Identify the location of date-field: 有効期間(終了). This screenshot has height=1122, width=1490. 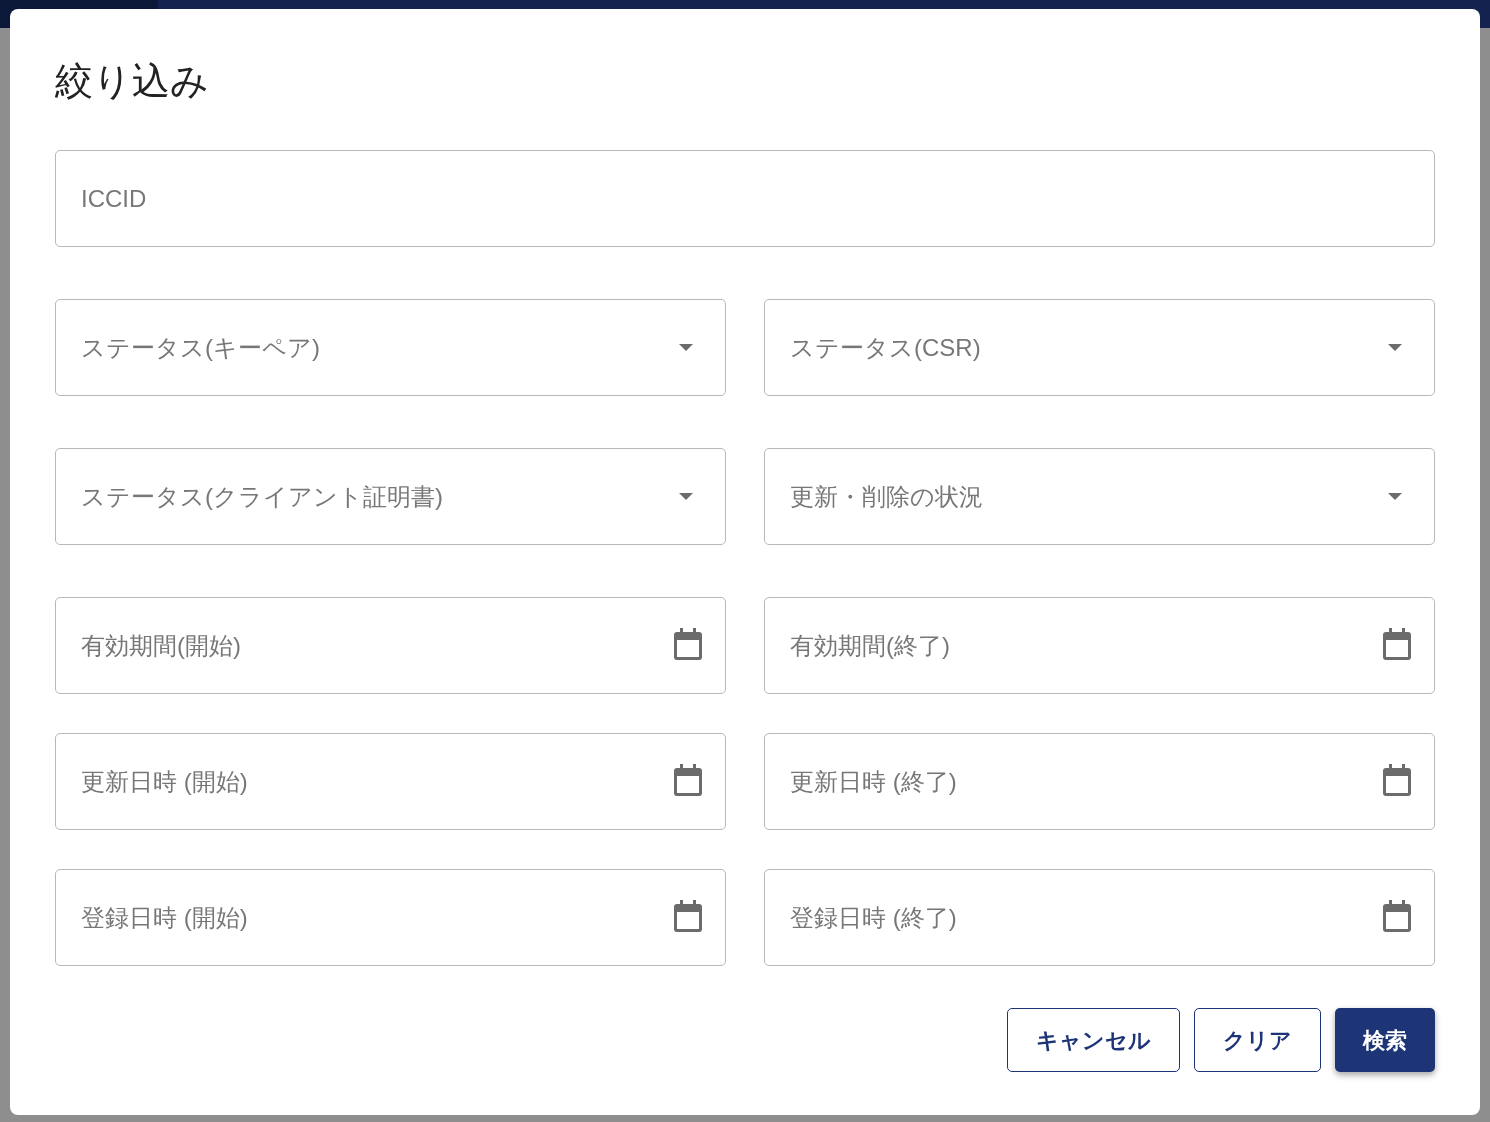
(1099, 645).